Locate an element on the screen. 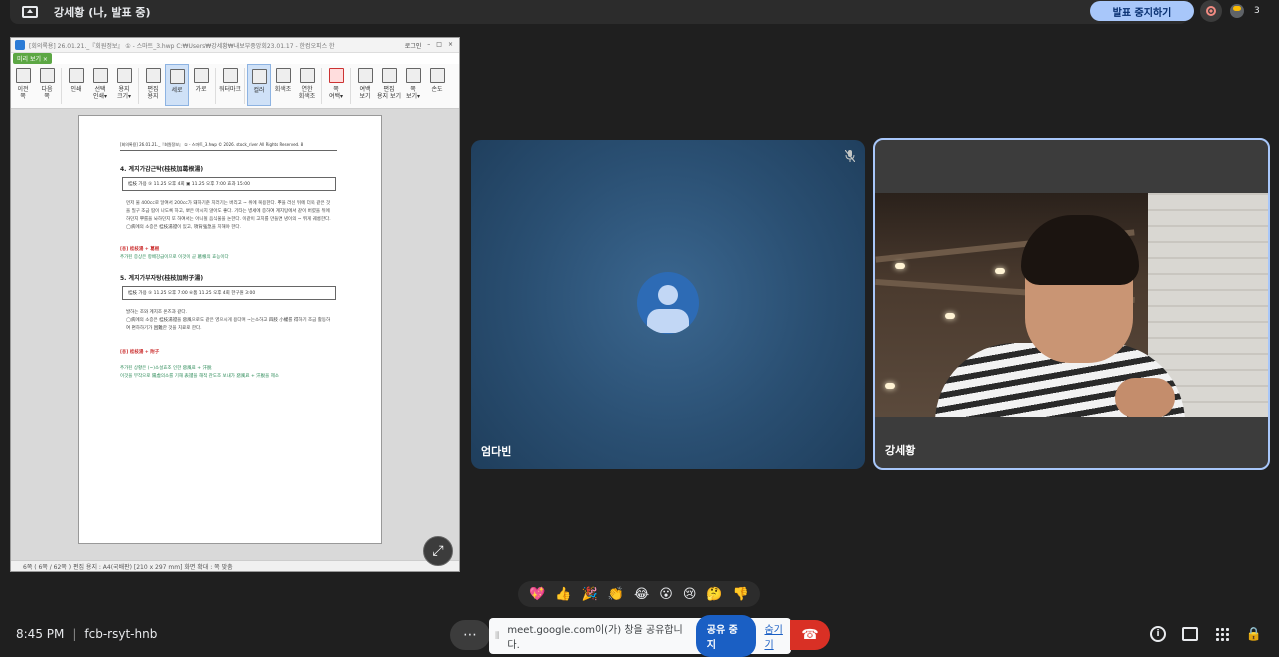  host-controls-button: 🔒 is located at coordinates (1254, 634).